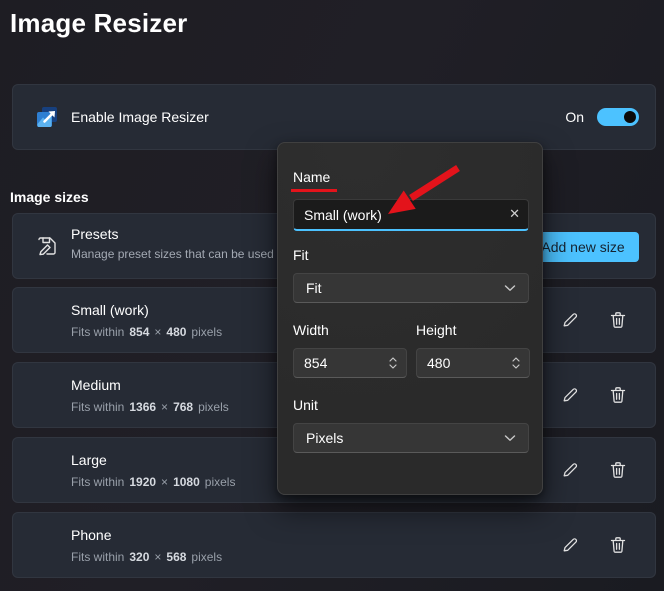  What do you see at coordinates (574, 117) in the screenshot?
I see `toggle-state-label: On` at bounding box center [574, 117].